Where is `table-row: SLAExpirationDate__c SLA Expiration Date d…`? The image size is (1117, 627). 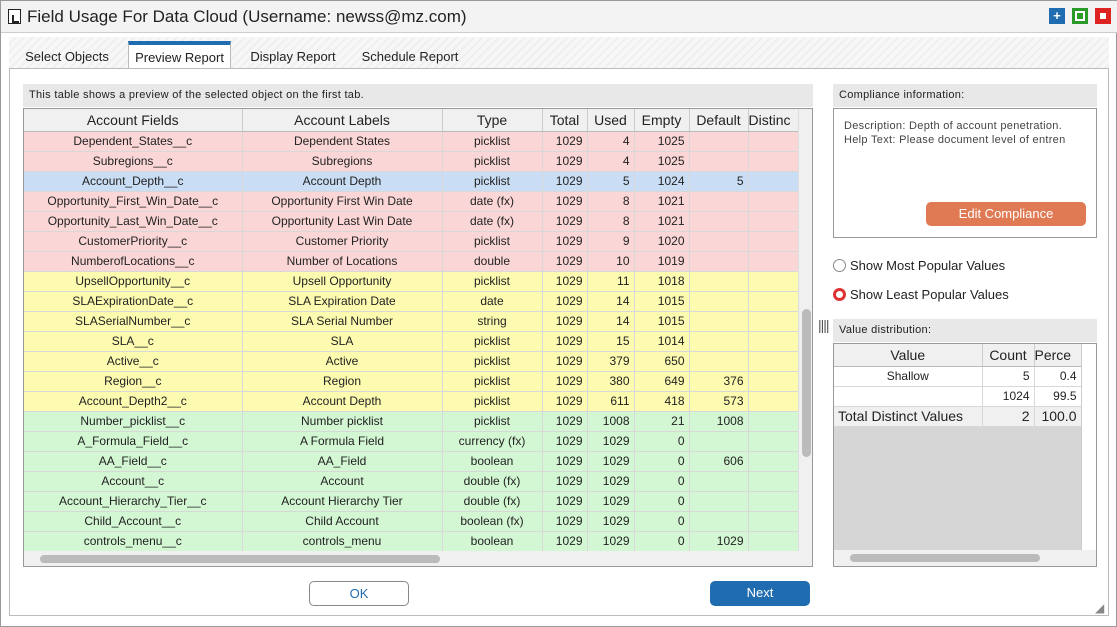
table-row: SLAExpirationDate__c SLA Expiration Date d… is located at coordinates (412, 301).